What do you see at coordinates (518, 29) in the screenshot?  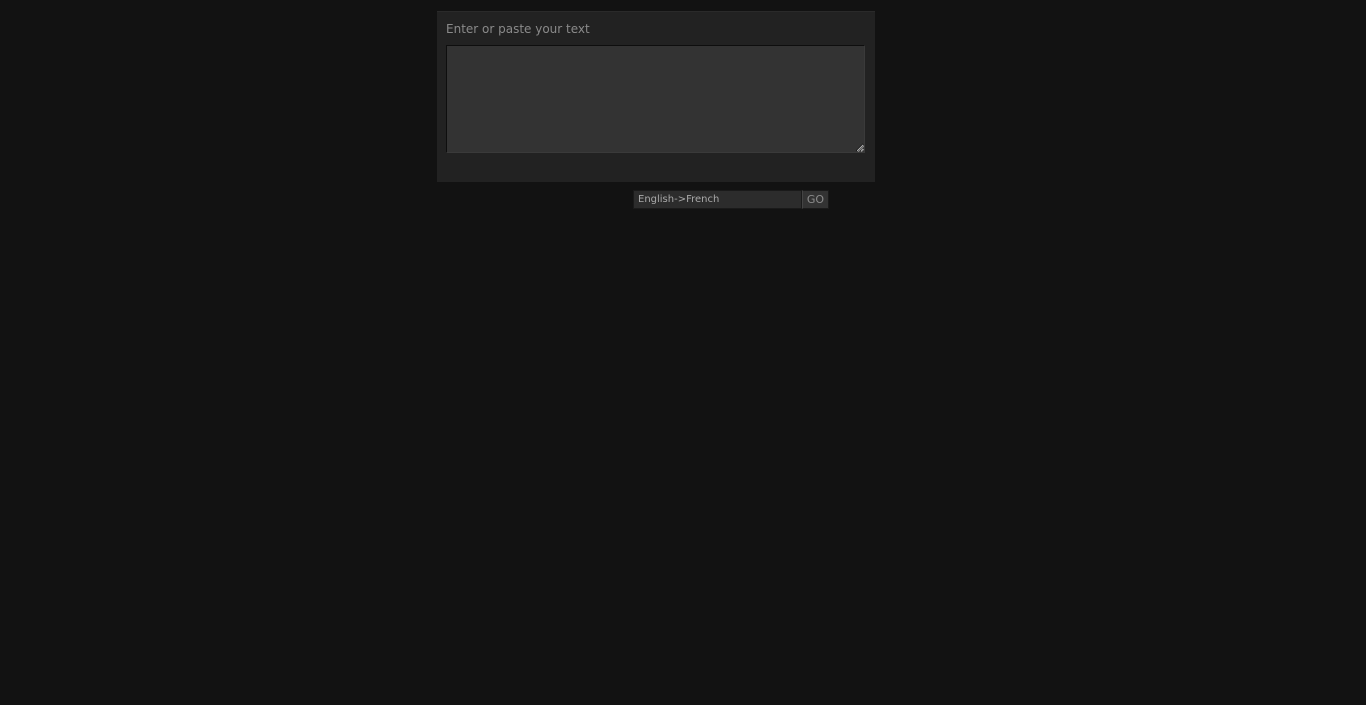 I see `input-label: Enter or paste your text` at bounding box center [518, 29].